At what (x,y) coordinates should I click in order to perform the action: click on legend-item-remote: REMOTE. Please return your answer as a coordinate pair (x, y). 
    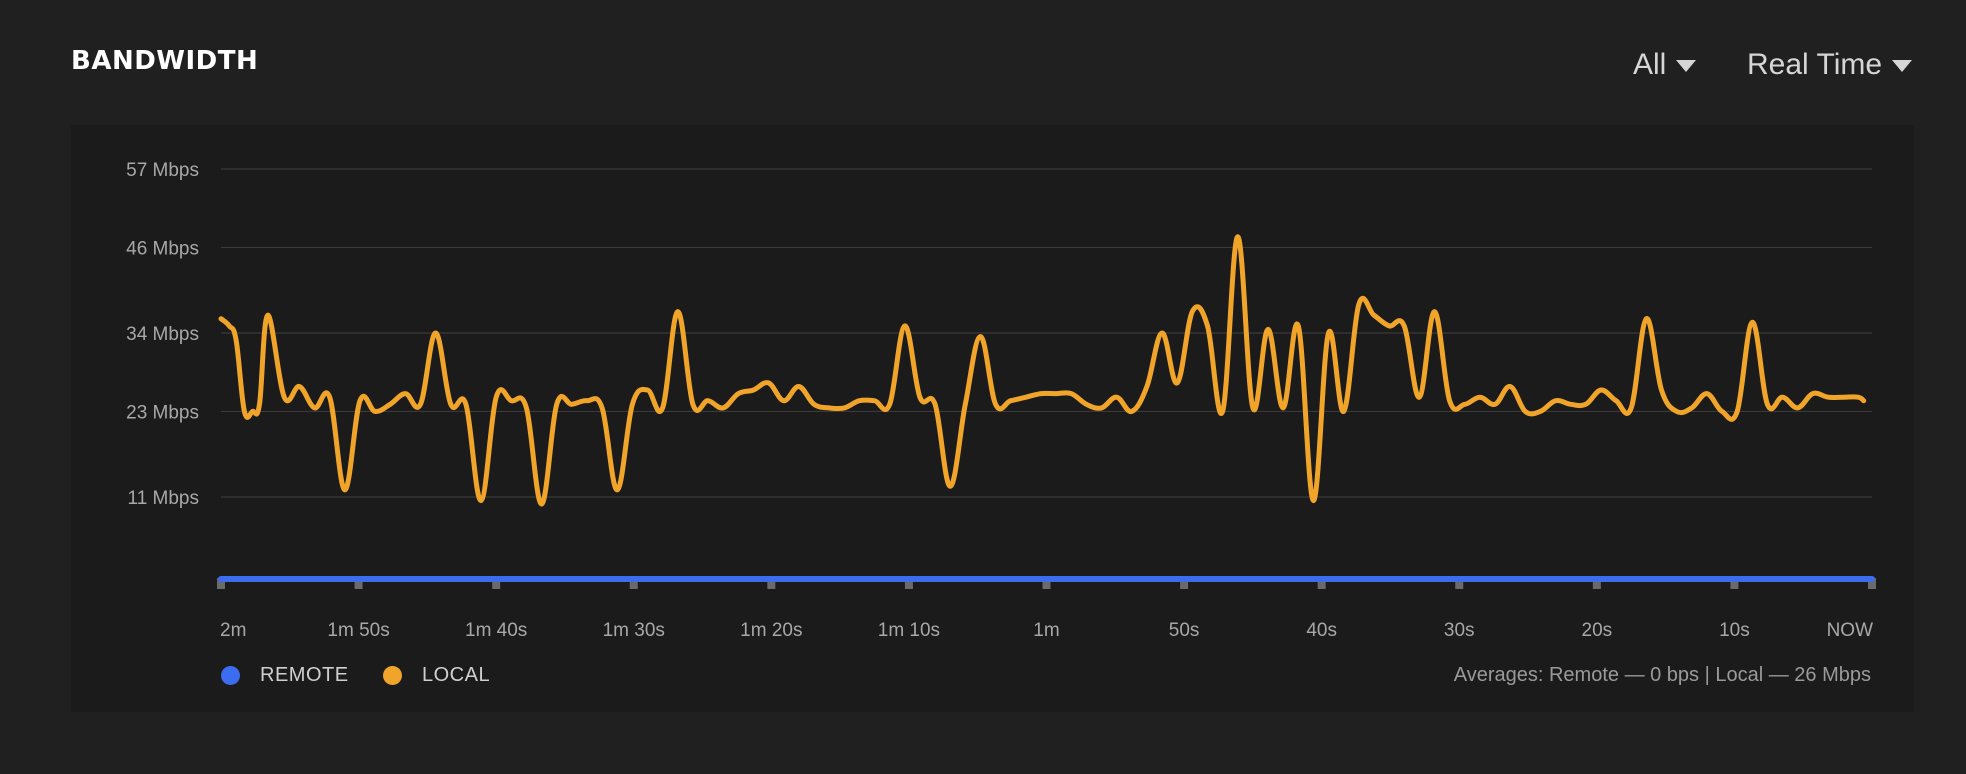
    Looking at the image, I should click on (285, 675).